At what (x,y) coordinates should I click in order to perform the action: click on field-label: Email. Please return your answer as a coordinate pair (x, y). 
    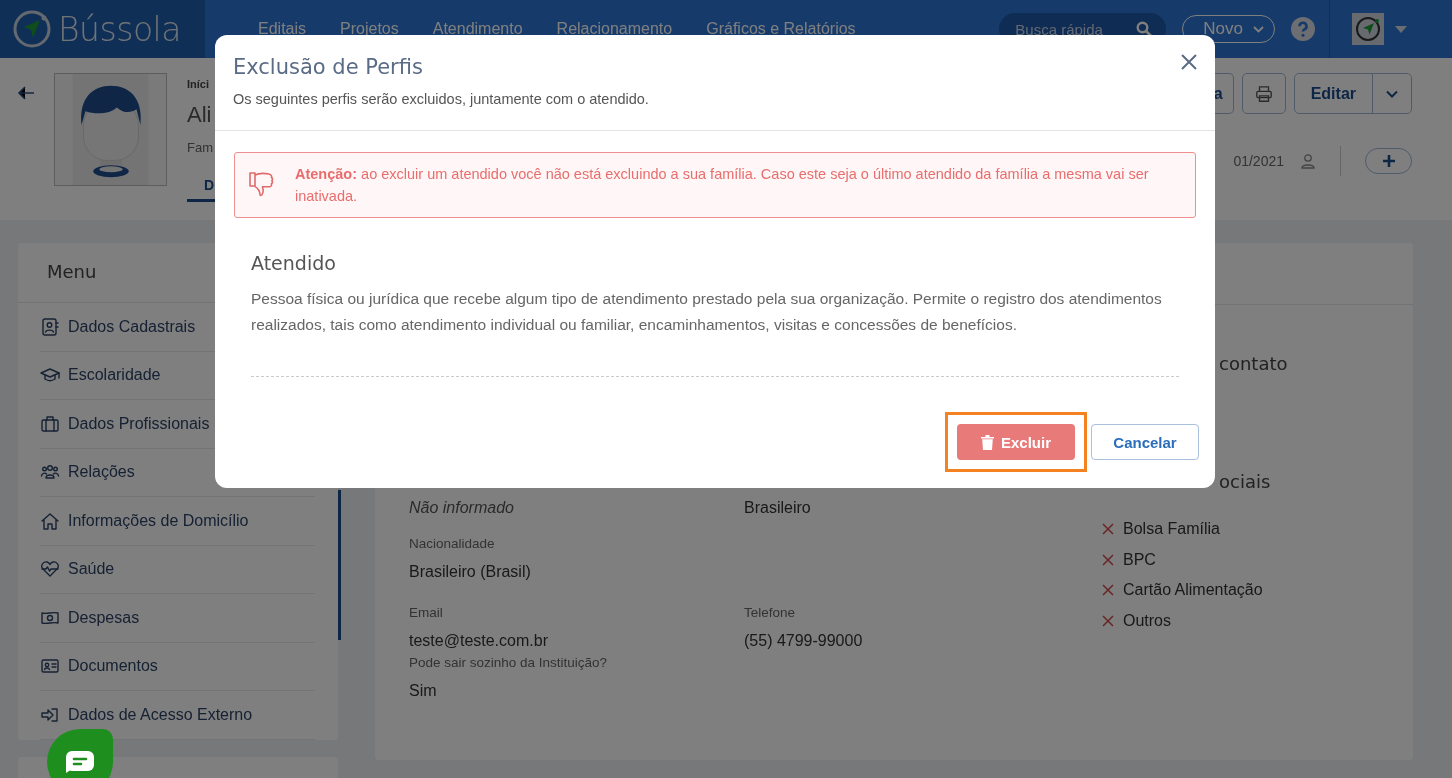
    Looking at the image, I should click on (426, 613).